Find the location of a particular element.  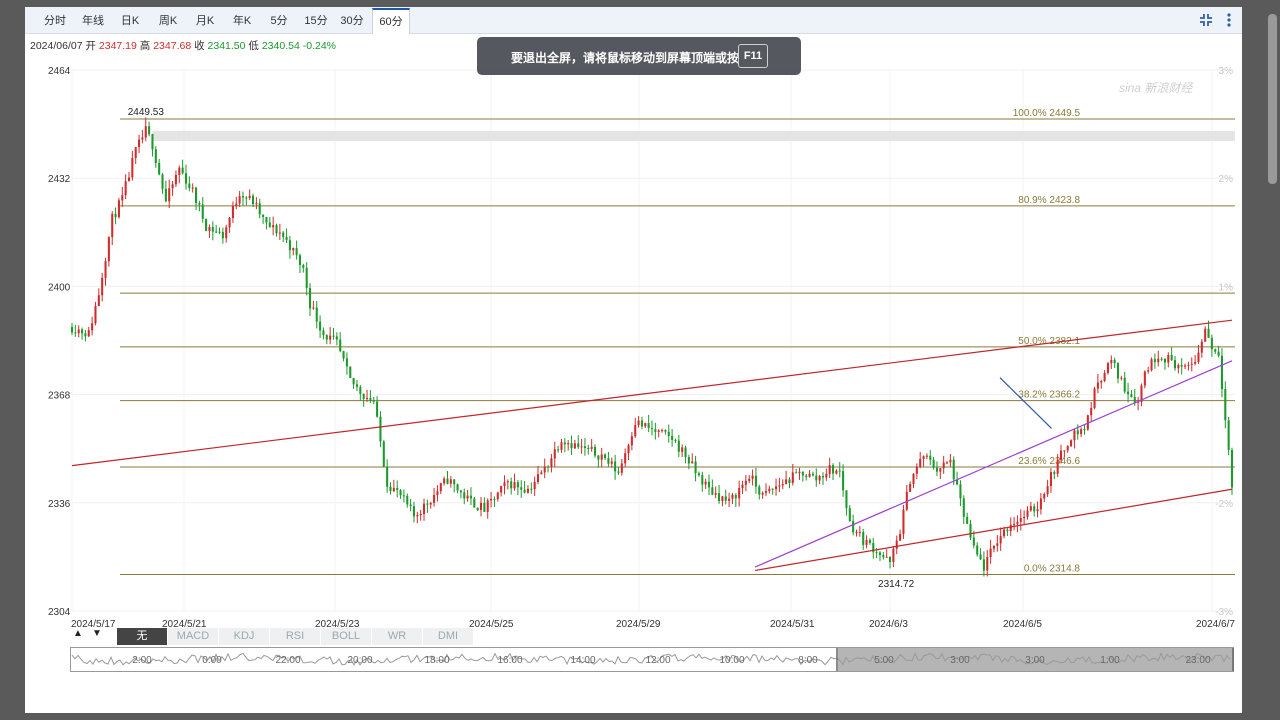

indicator-1: MACD is located at coordinates (193, 636).